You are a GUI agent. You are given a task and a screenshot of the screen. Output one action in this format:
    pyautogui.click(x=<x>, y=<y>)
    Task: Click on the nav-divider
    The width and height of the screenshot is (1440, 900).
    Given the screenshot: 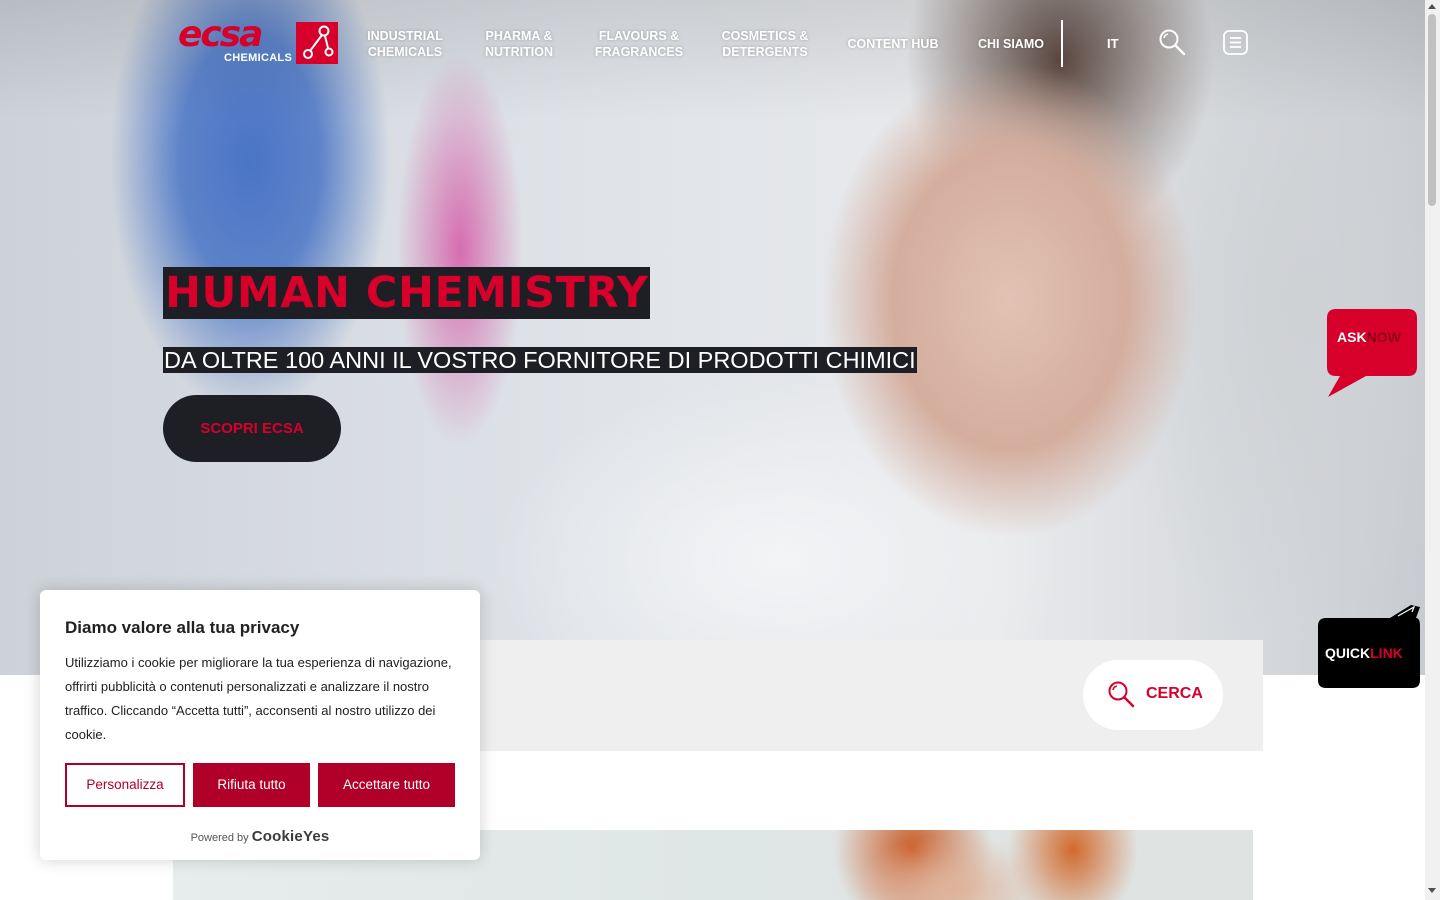 What is the action you would take?
    pyautogui.click(x=1062, y=43)
    